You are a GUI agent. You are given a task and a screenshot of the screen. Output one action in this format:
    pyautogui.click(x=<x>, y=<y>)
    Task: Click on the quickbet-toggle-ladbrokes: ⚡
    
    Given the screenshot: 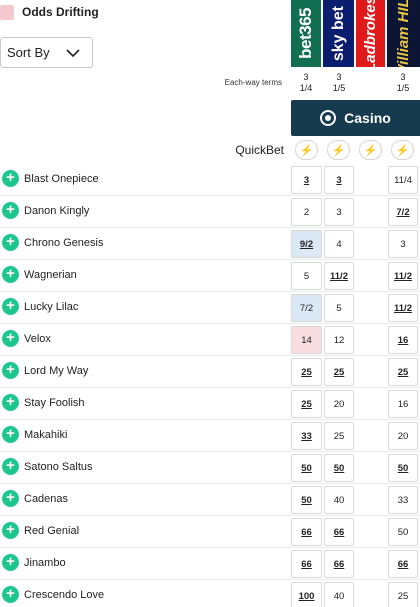 What is the action you would take?
    pyautogui.click(x=370, y=150)
    